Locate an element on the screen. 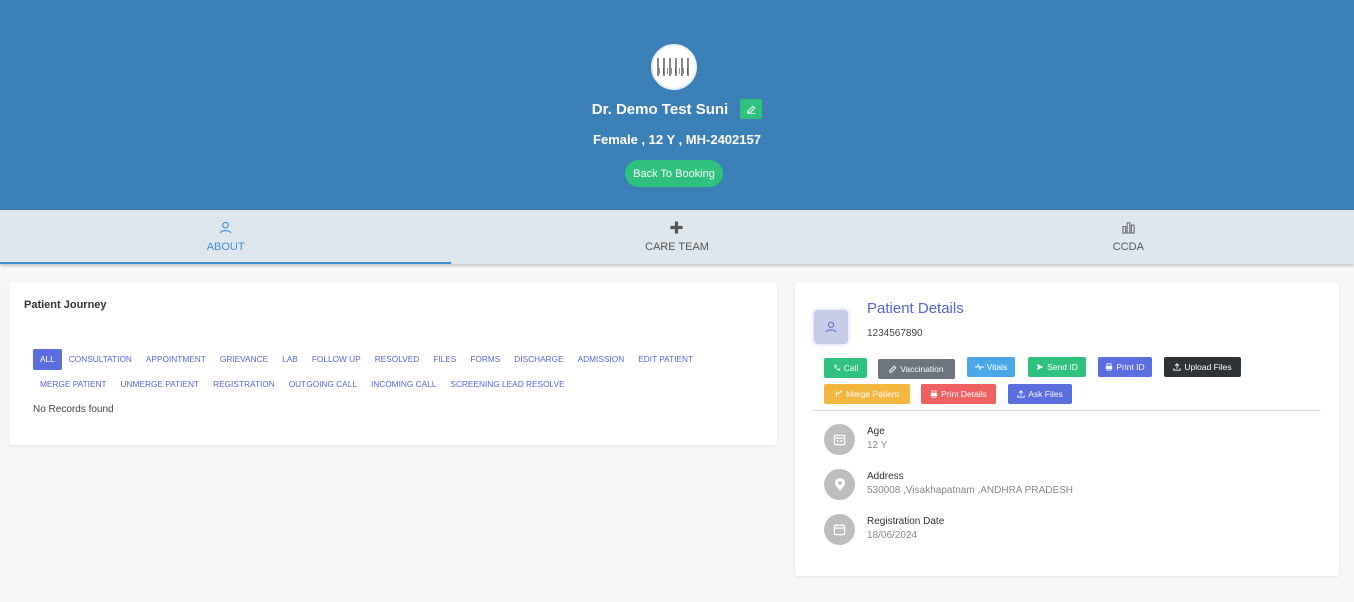 The height and width of the screenshot is (602, 1354). button-label: Print ID is located at coordinates (1130, 367).